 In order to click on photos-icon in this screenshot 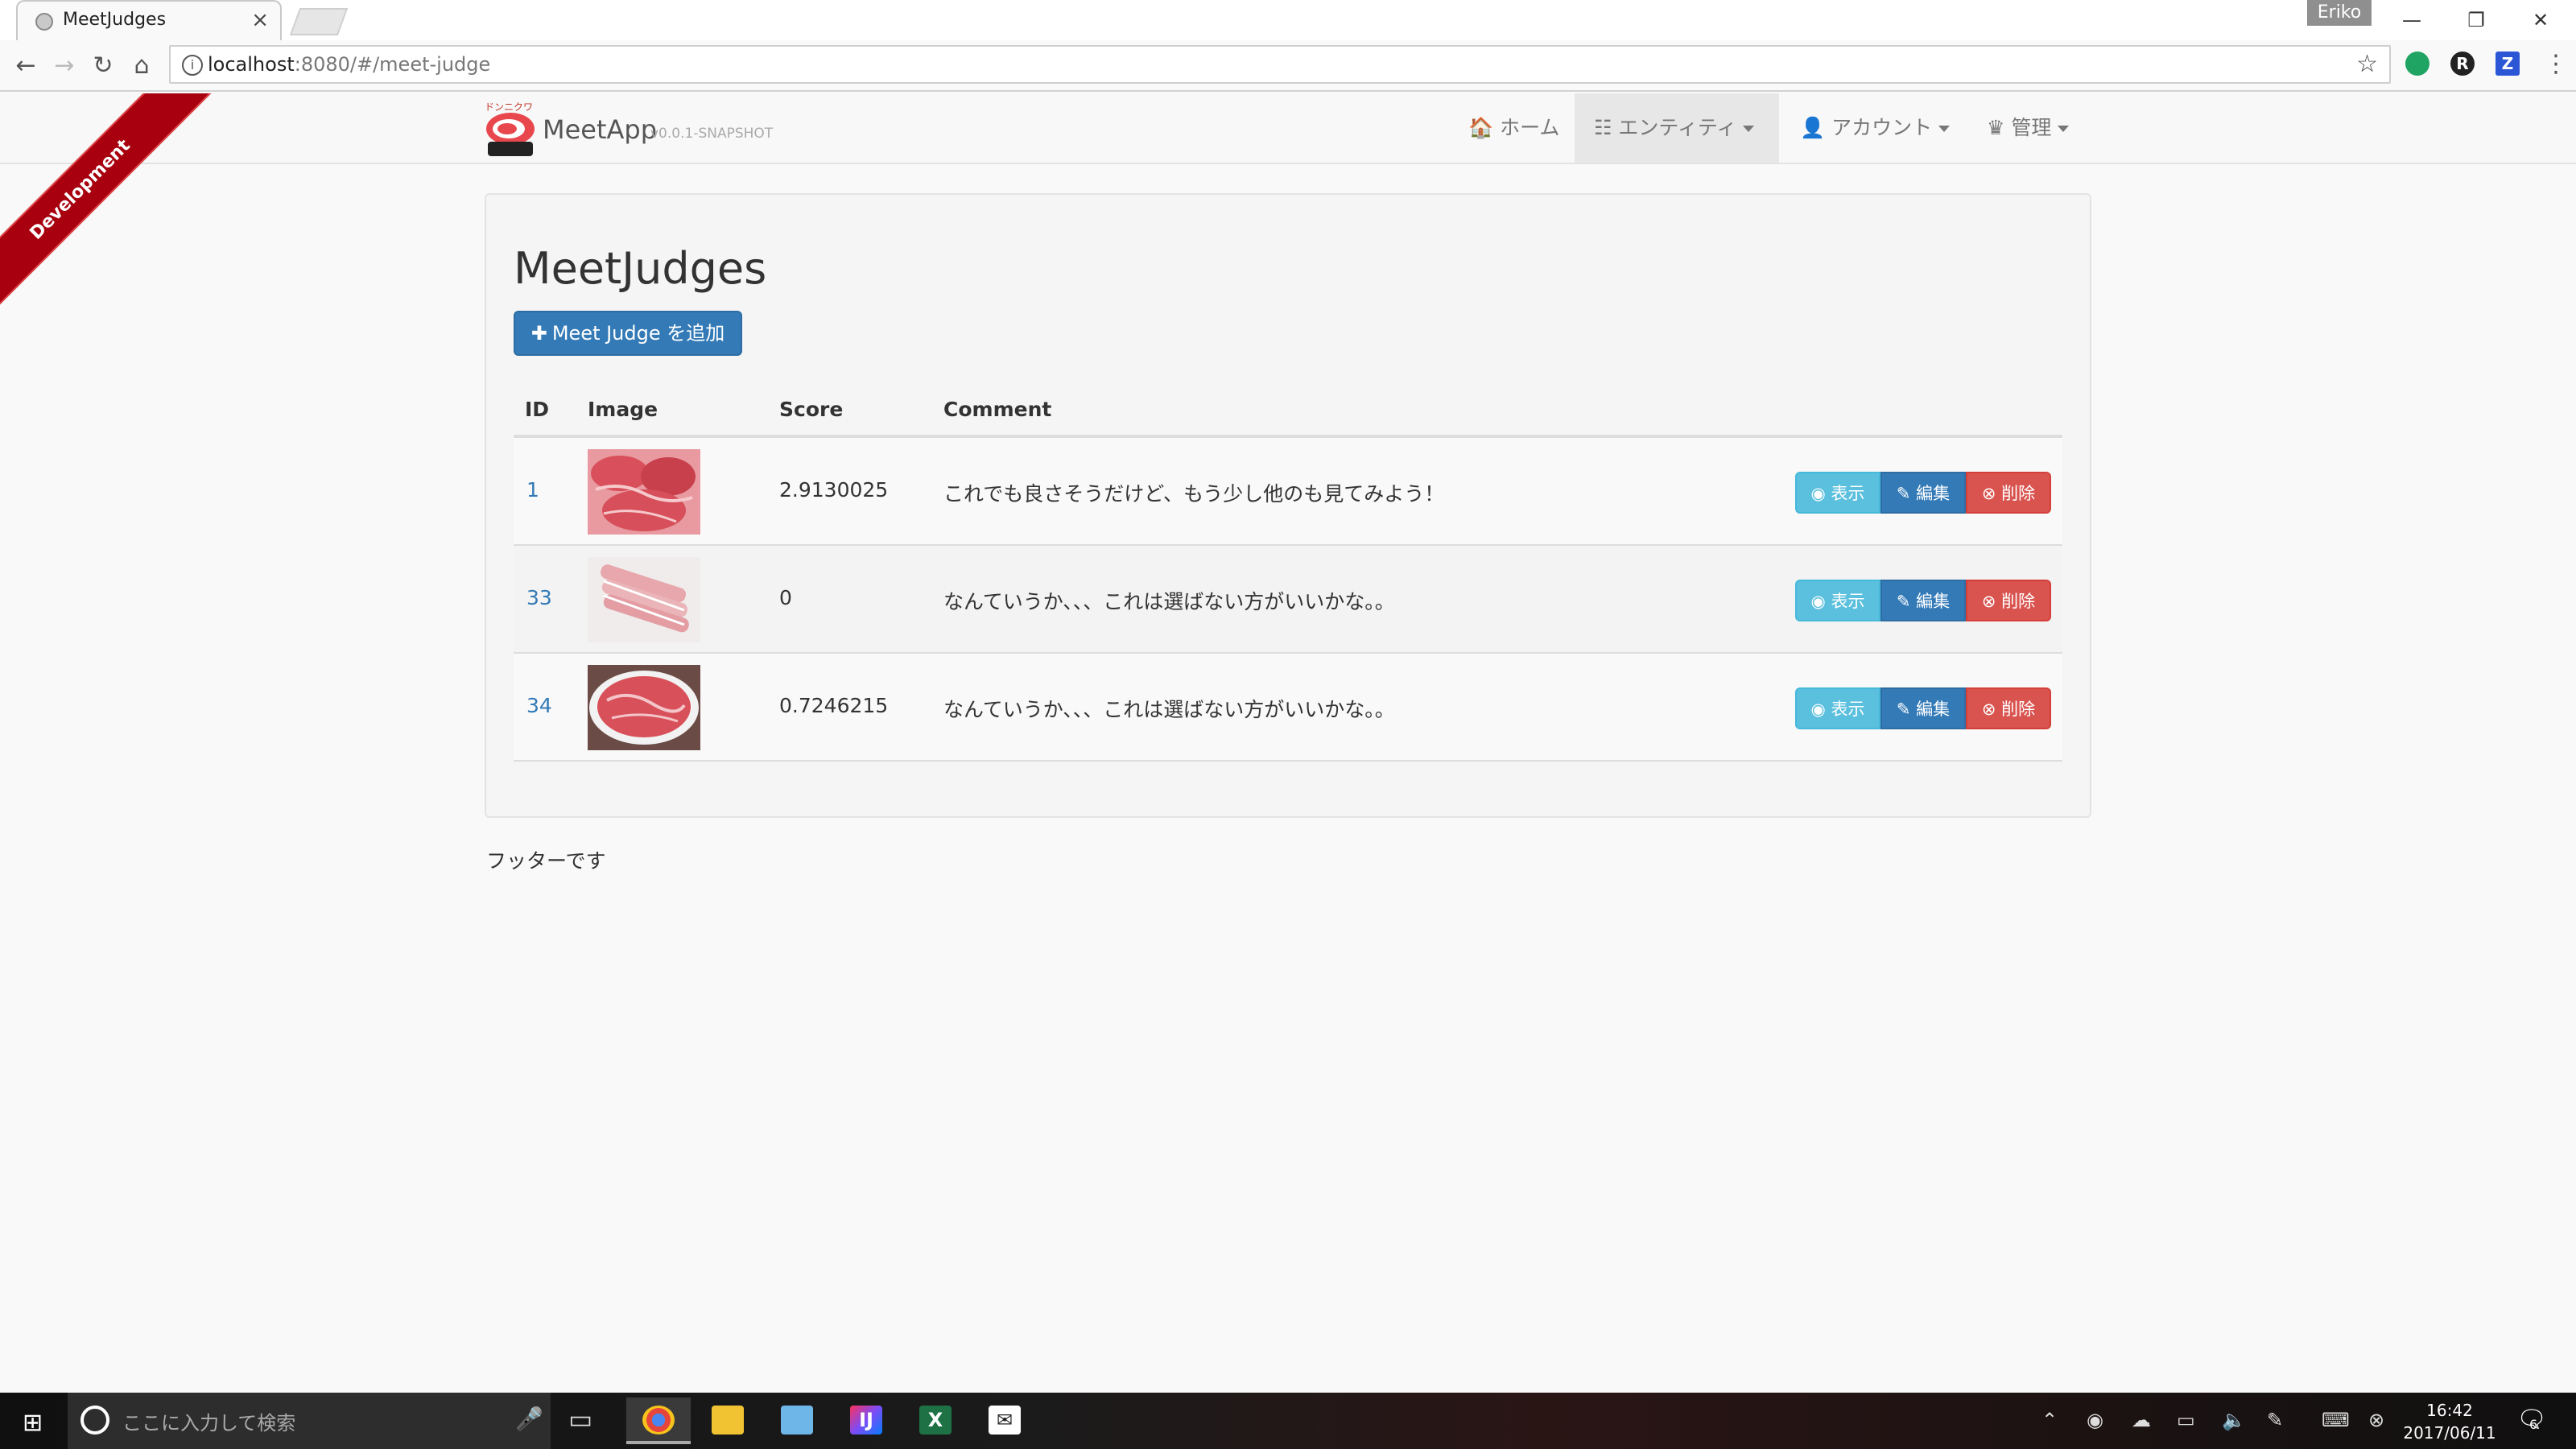, I will do `click(797, 1420)`.